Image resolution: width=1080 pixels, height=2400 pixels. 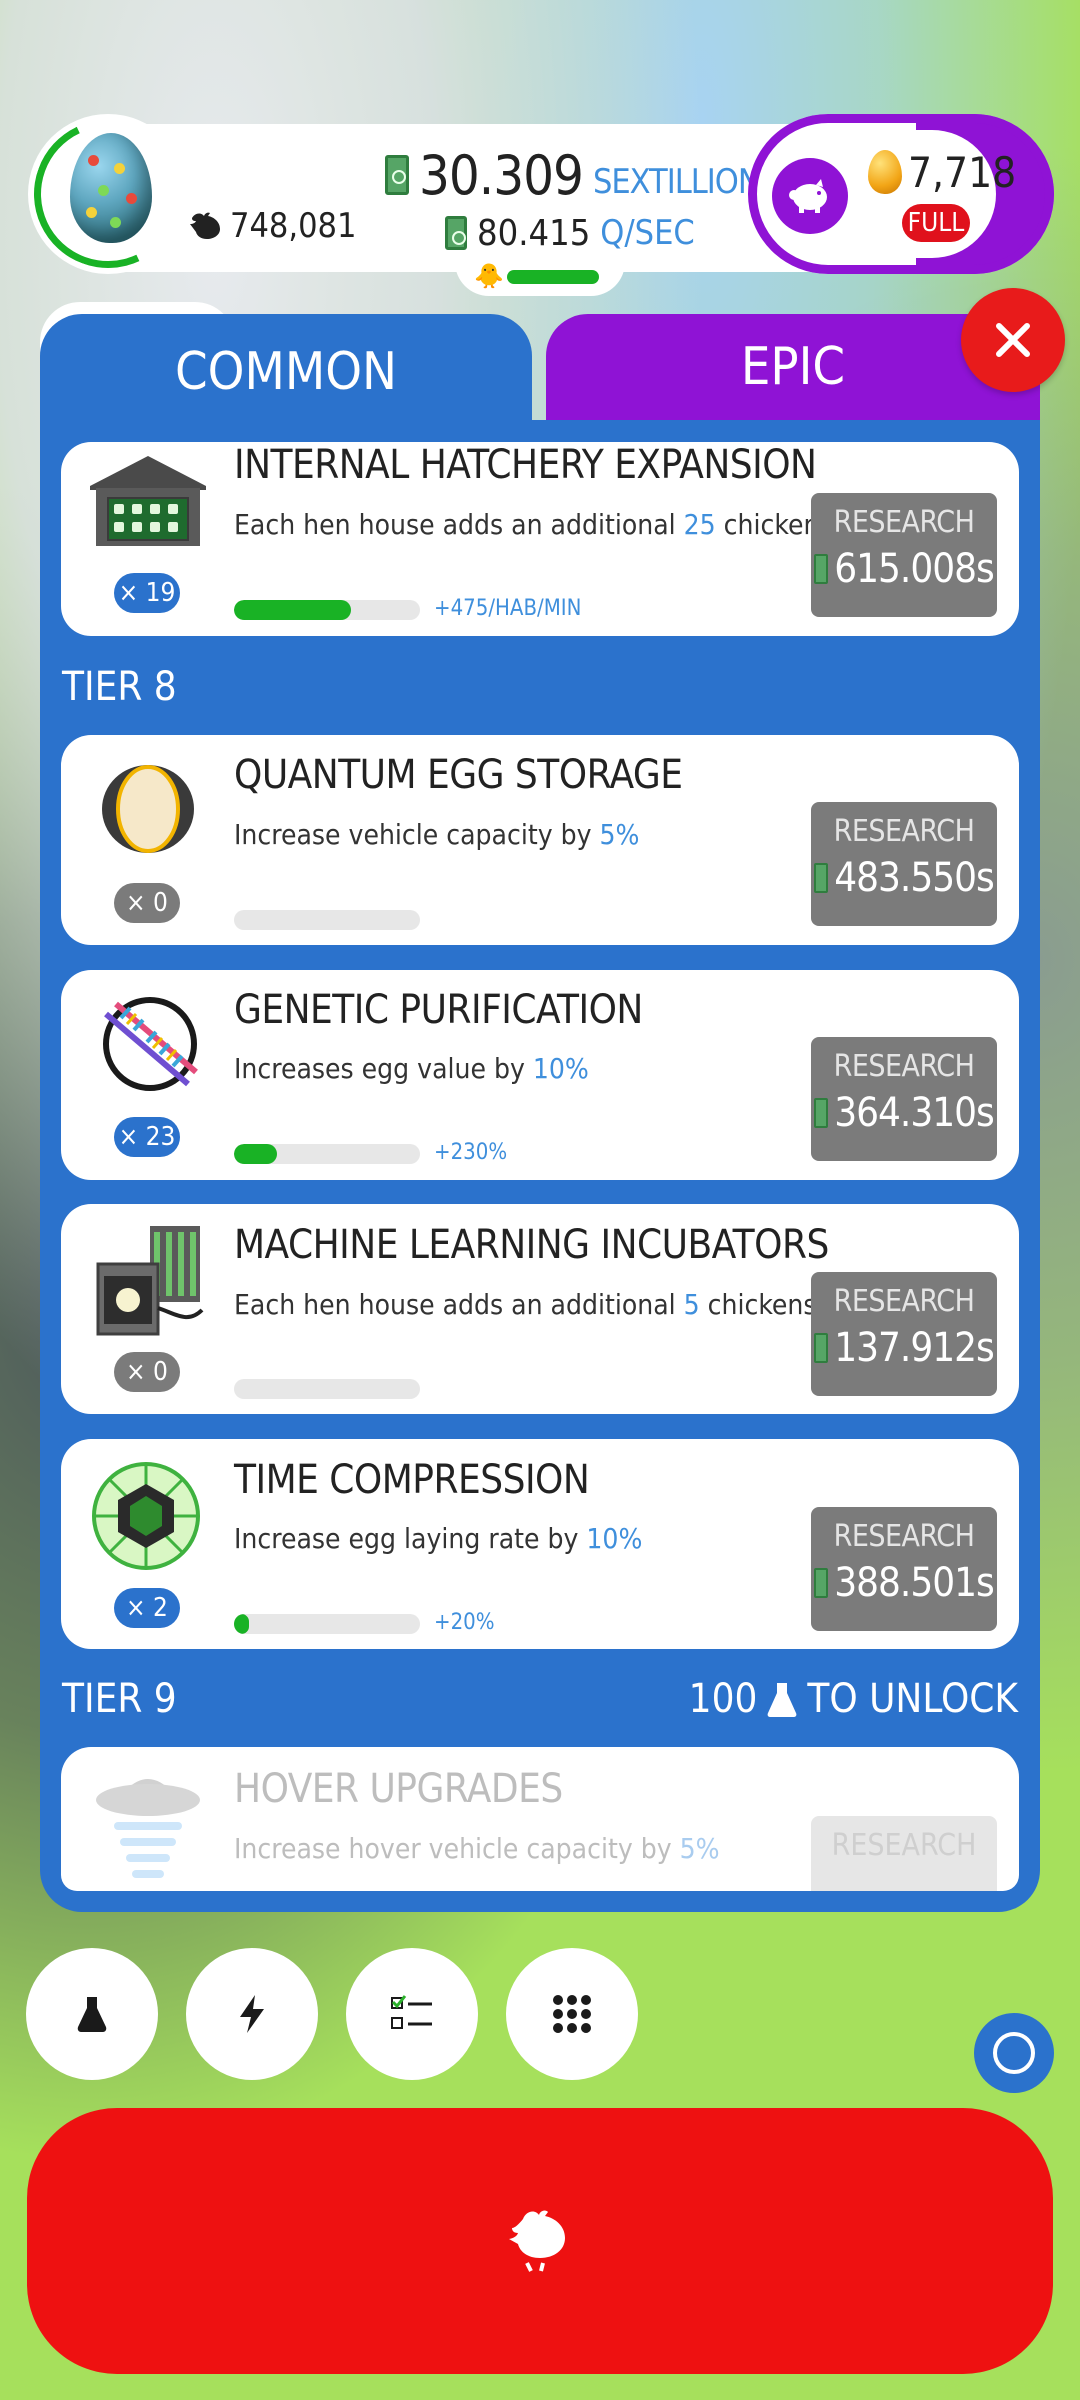 I want to click on checklist-icon, so click(x=411, y=2012).